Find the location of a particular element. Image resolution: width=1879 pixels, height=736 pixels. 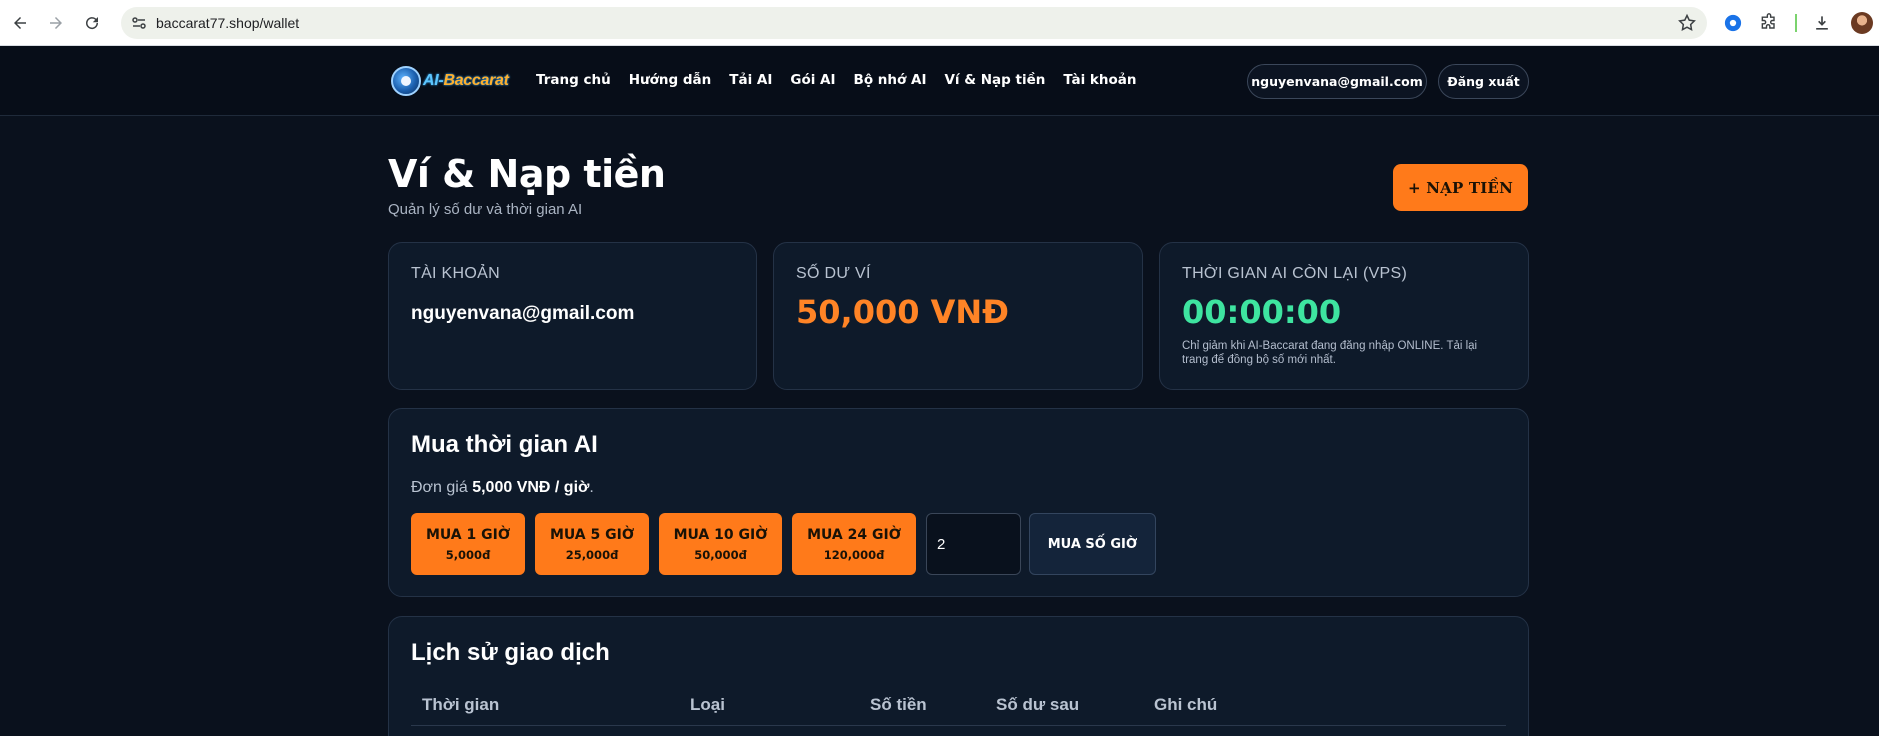

column-header-time: Thời gian is located at coordinates (460, 705).